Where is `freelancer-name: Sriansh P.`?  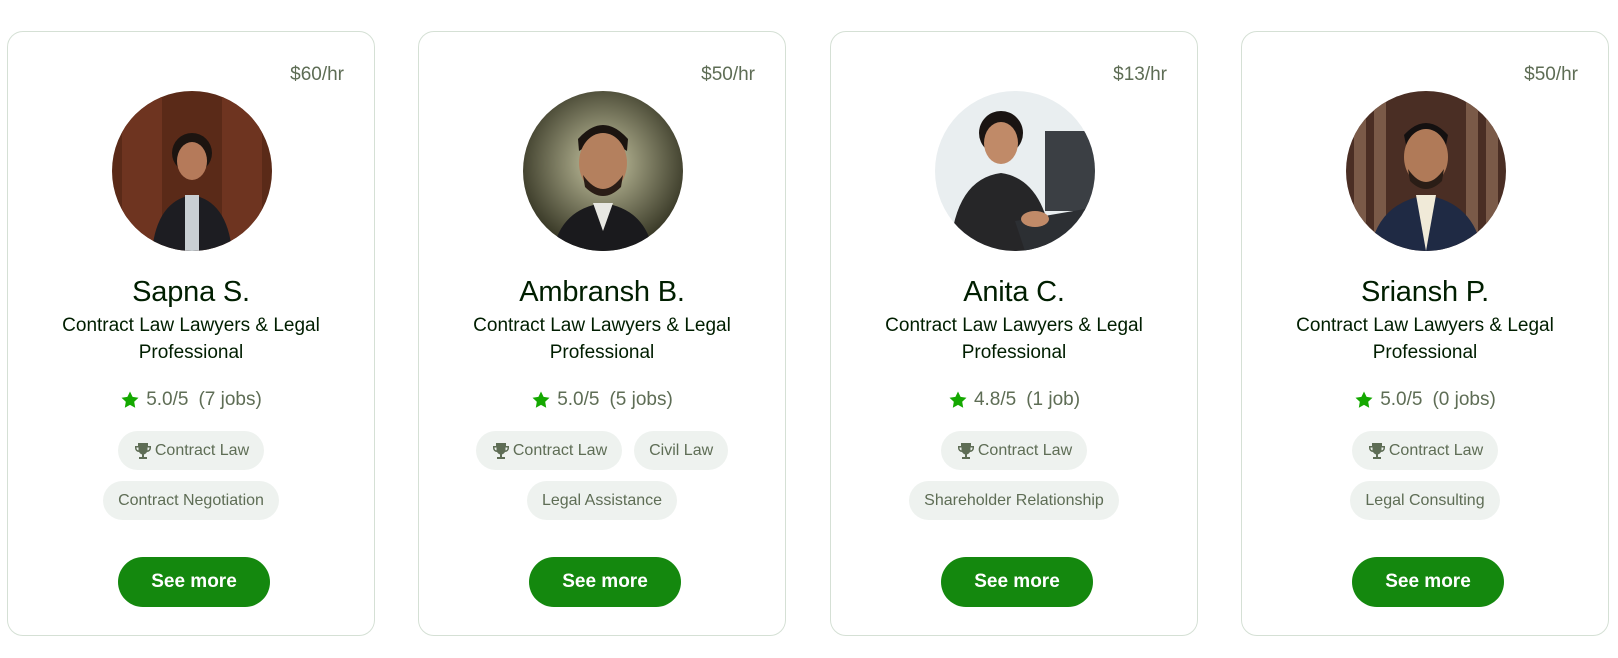 freelancer-name: Sriansh P. is located at coordinates (1425, 292).